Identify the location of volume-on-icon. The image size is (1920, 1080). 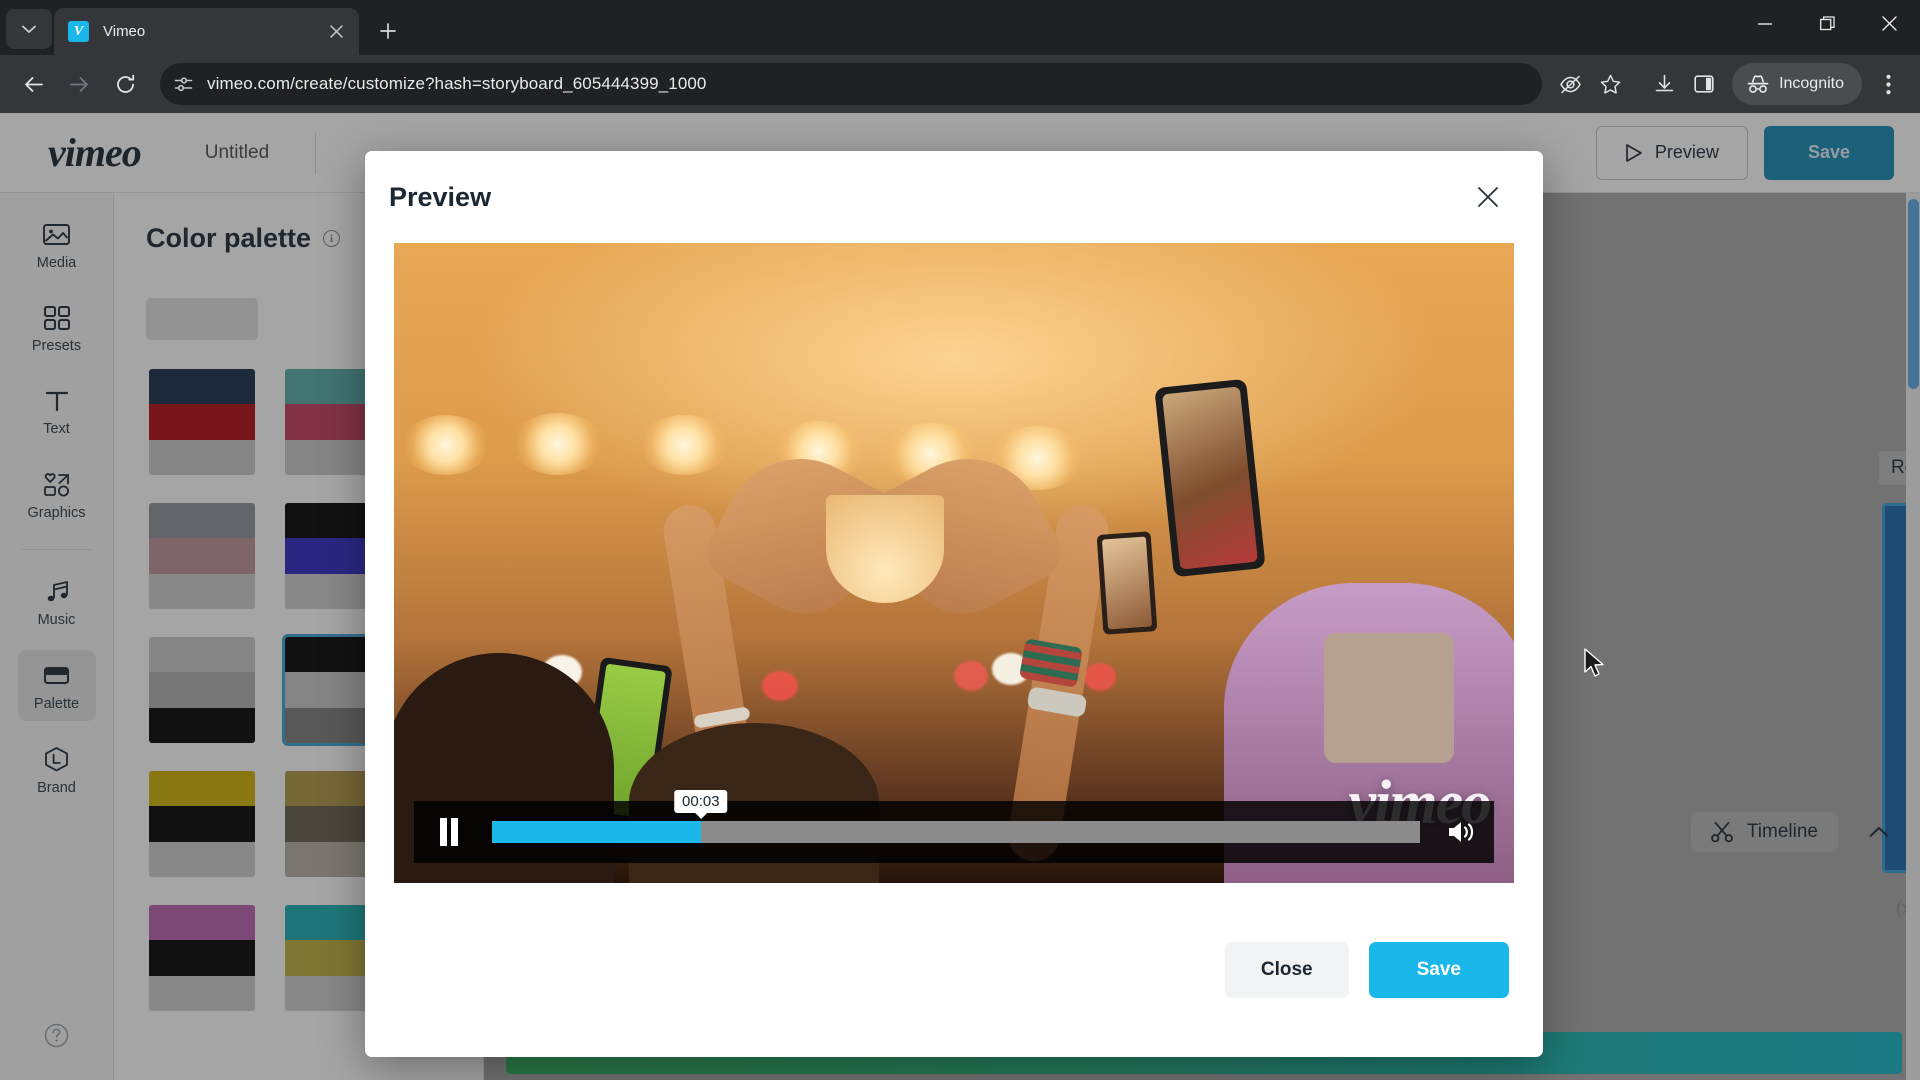
(1461, 832).